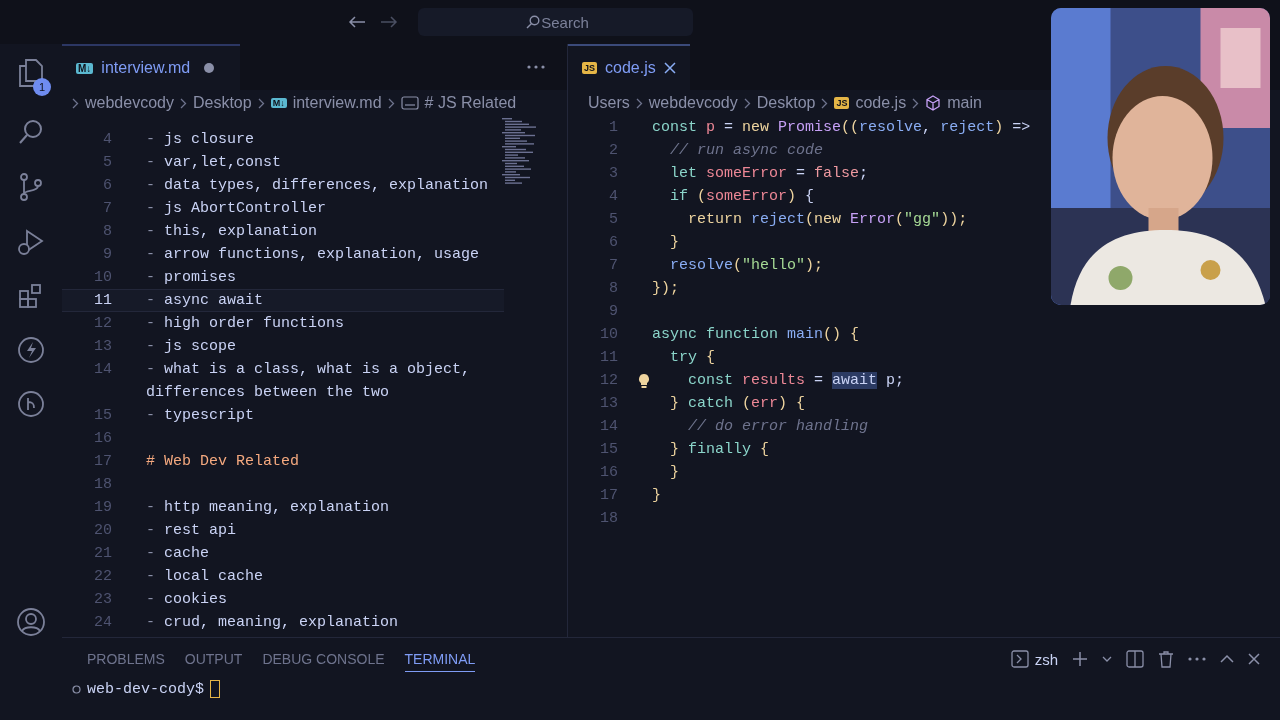  Describe the element at coordinates (609, 472) in the screenshot. I see `line-number: 16` at that location.